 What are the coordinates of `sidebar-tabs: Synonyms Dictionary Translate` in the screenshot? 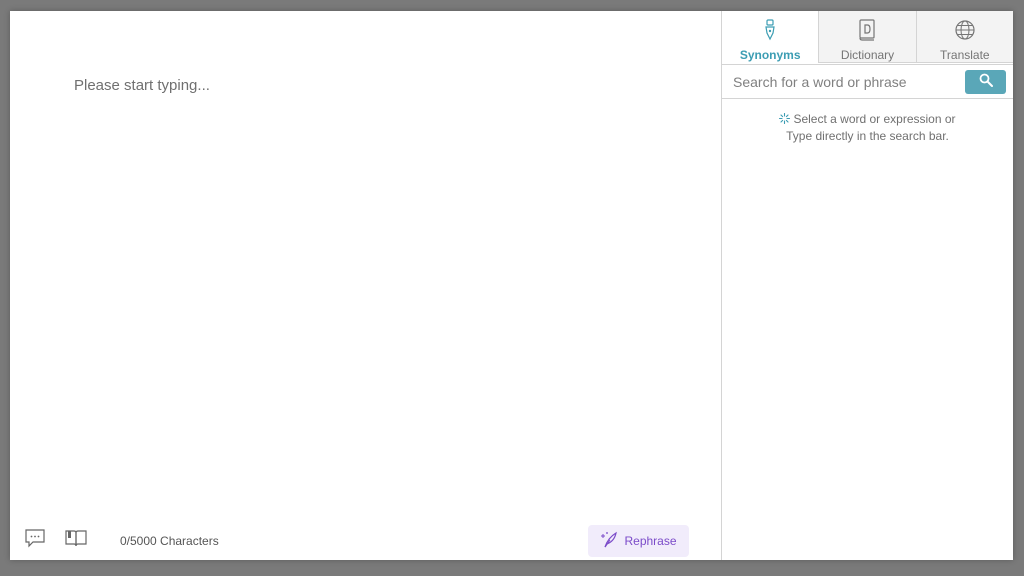 It's located at (867, 37).